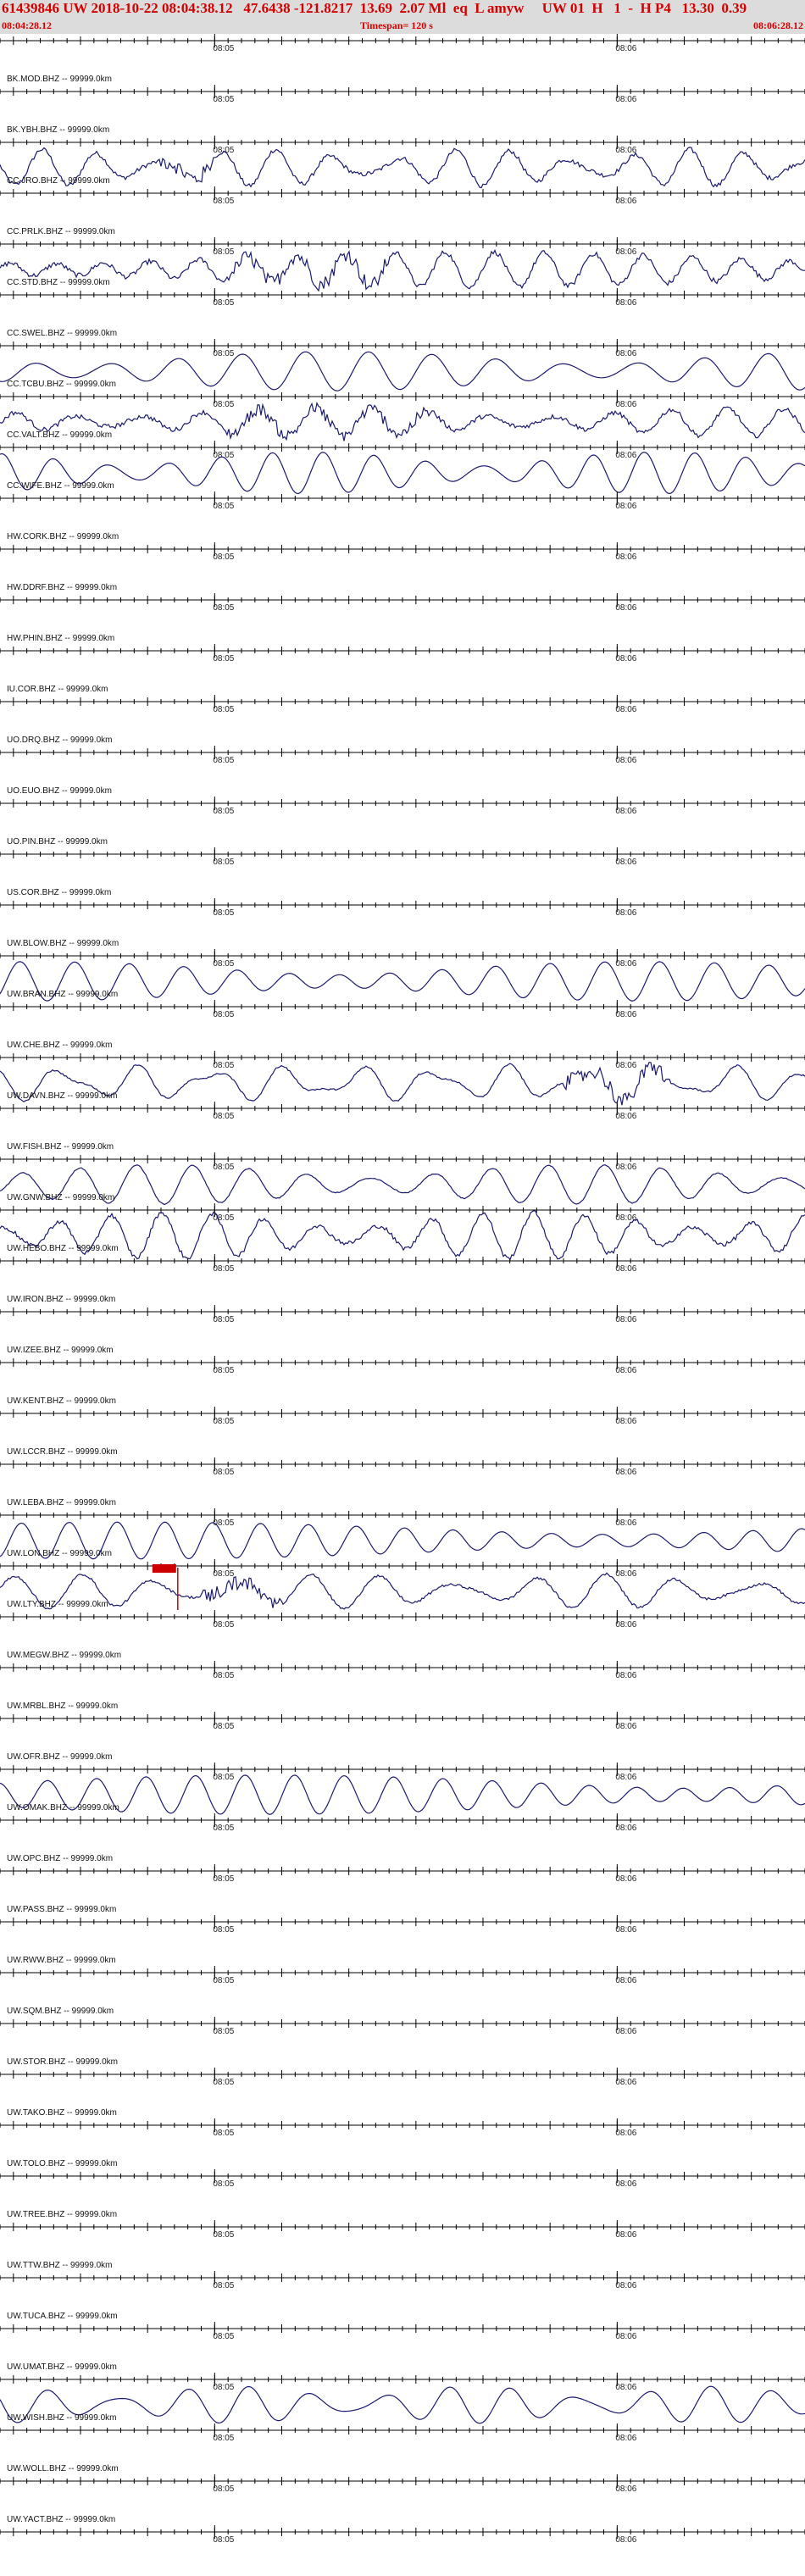 This screenshot has height=2576, width=805. What do you see at coordinates (60, 1858) in the screenshot?
I see `station-label: UW.OPC.BHZ -- 99999.0km` at bounding box center [60, 1858].